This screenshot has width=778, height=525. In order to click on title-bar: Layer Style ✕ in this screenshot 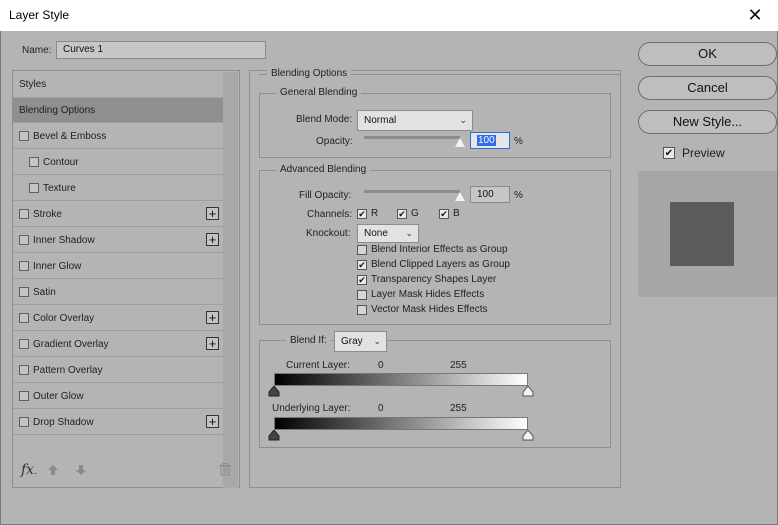, I will do `click(389, 16)`.